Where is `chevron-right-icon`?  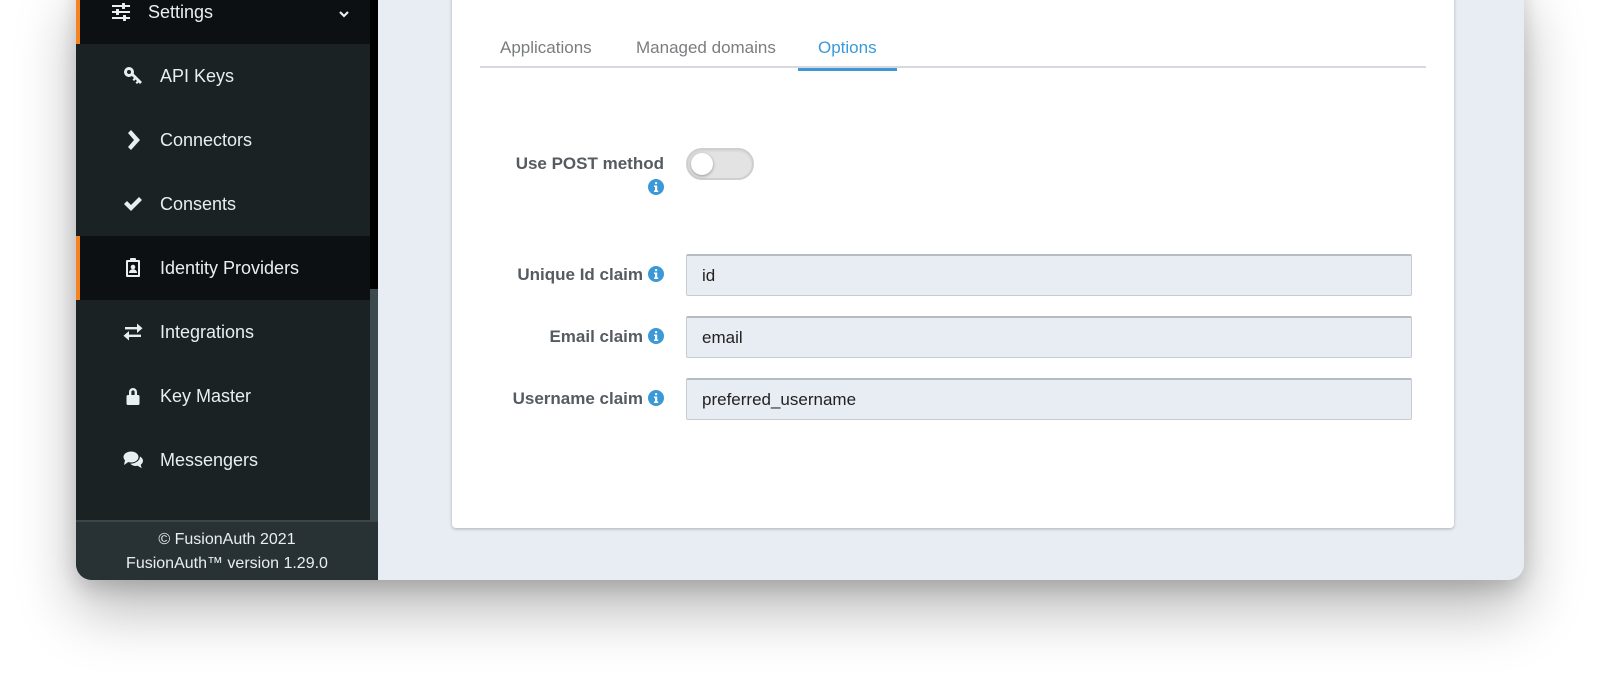
chevron-right-icon is located at coordinates (133, 140).